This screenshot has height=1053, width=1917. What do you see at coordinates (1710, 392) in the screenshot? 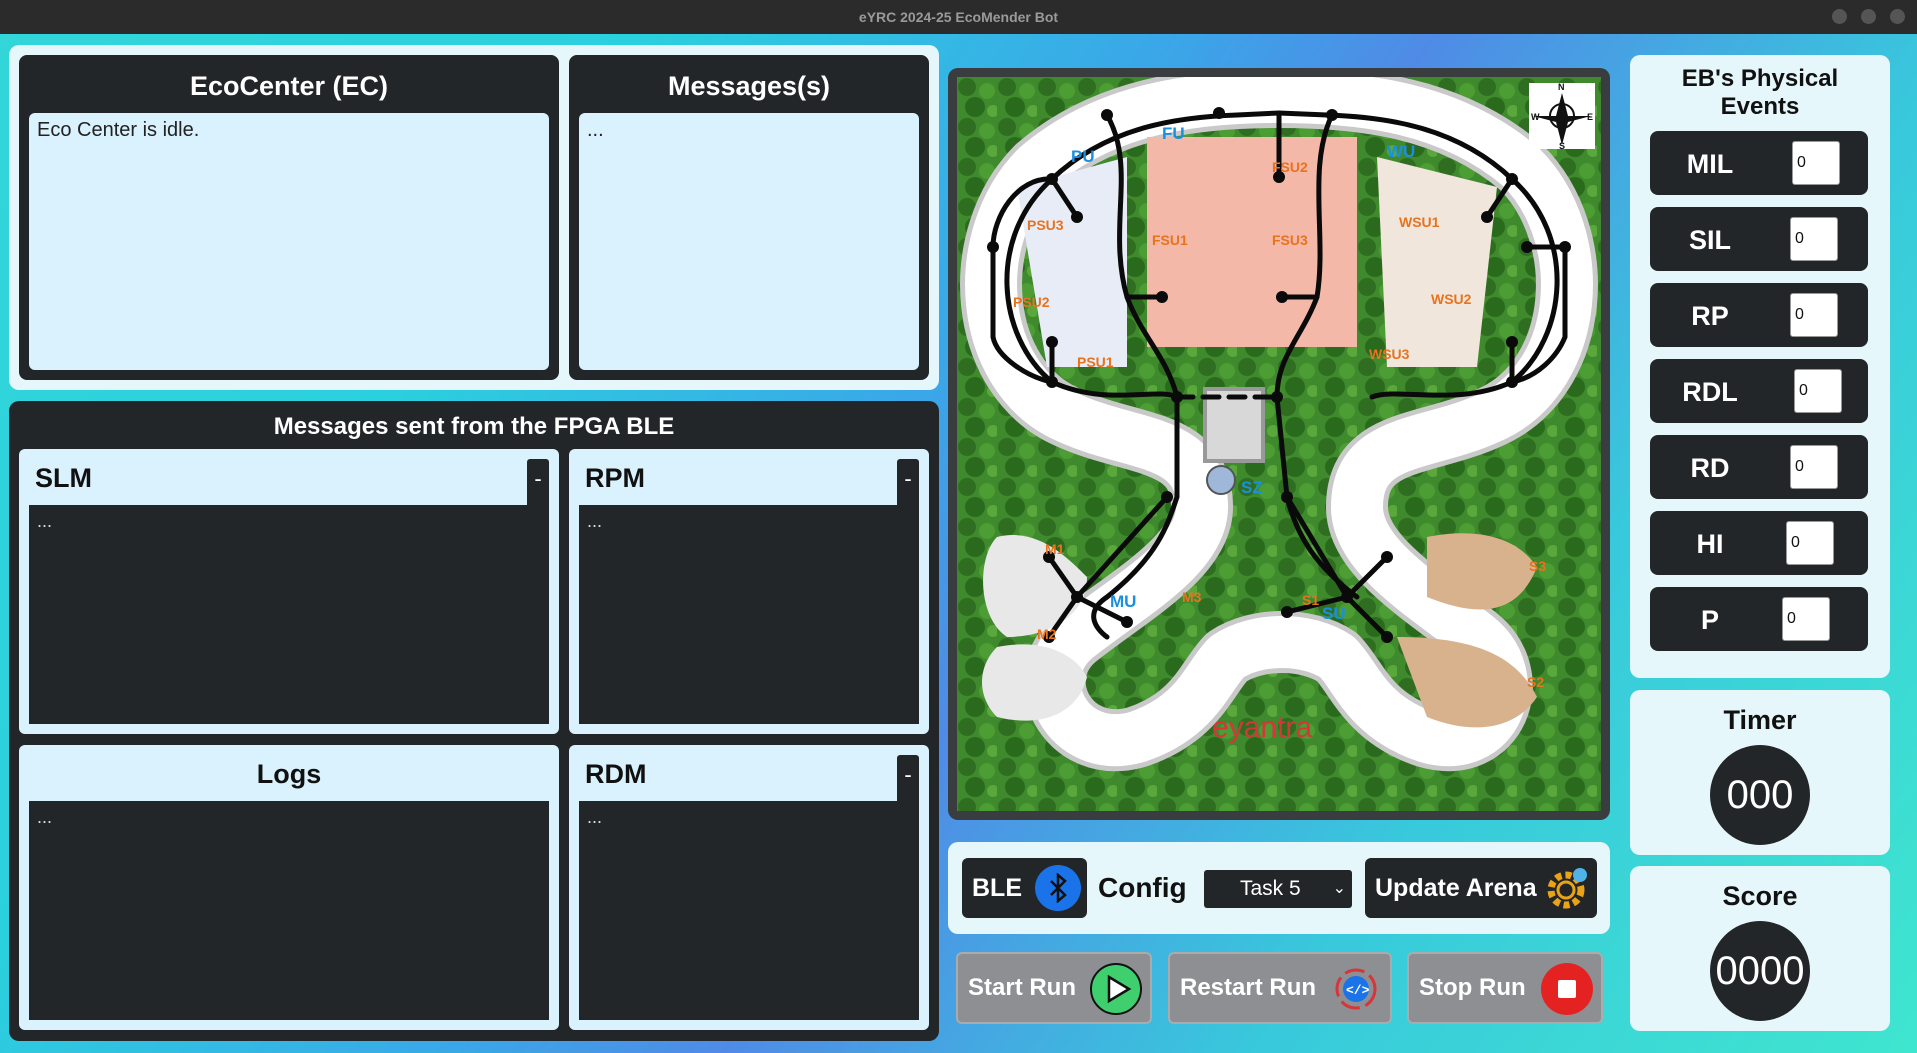
I see `event-label-rdl: RDL` at bounding box center [1710, 392].